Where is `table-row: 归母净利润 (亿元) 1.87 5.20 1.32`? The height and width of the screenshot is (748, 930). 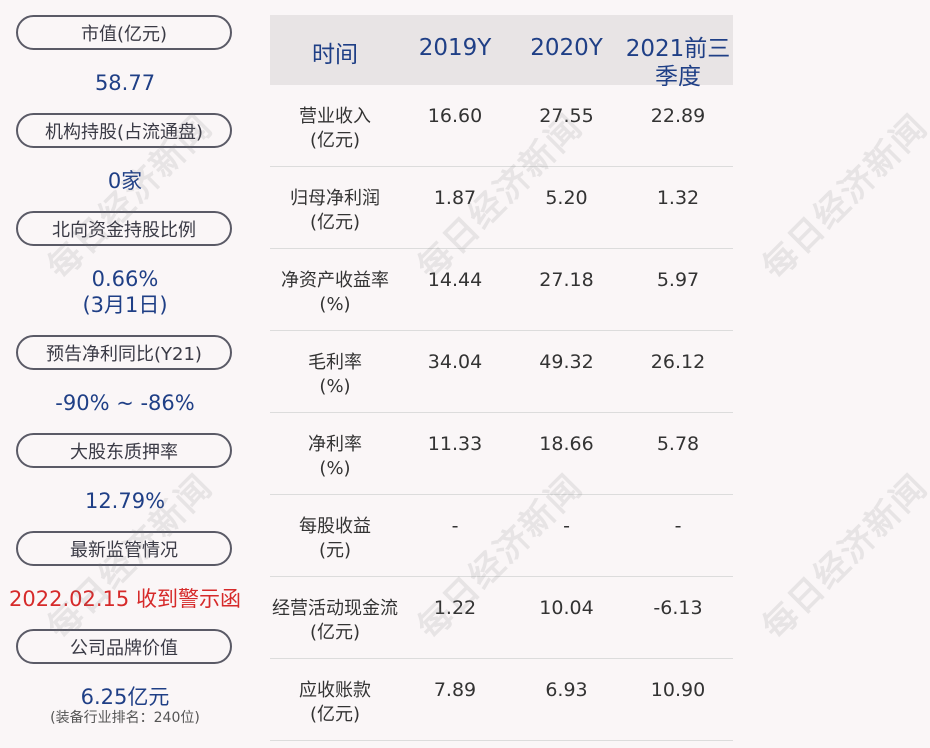 table-row: 归母净利润 (亿元) 1.87 5.20 1.32 is located at coordinates (501, 208).